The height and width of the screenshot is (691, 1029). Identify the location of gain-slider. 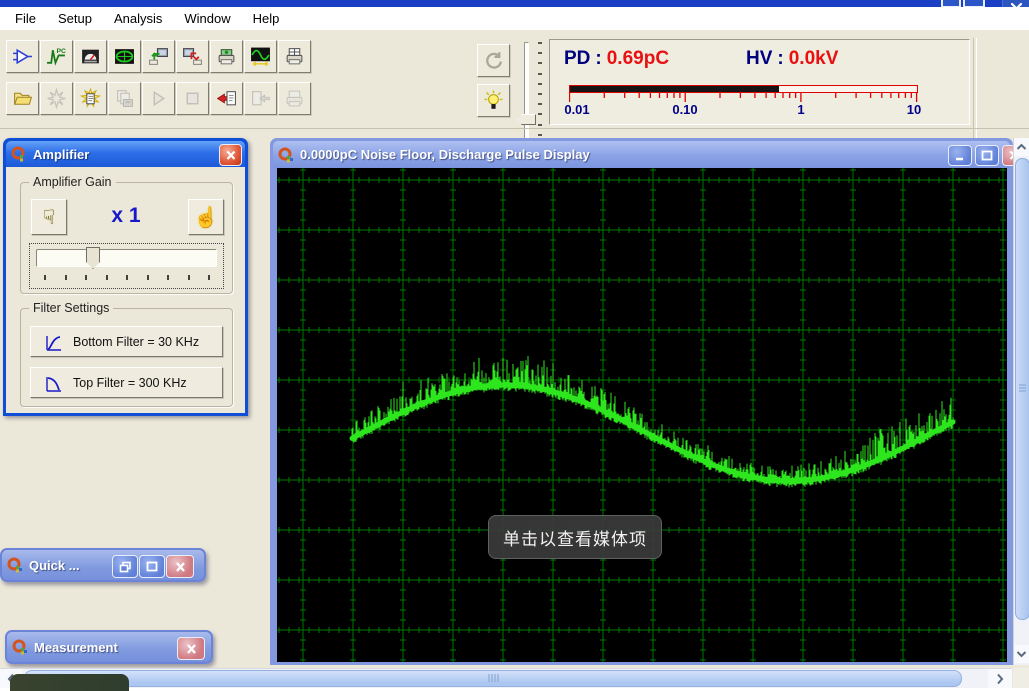
(126, 266).